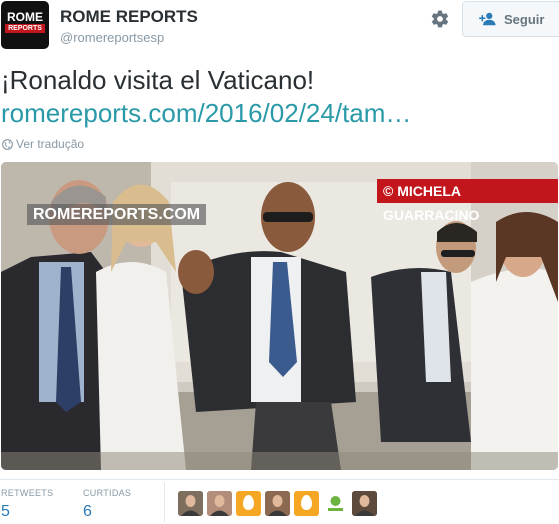 Image resolution: width=559 pixels, height=524 pixels. What do you see at coordinates (487, 19) in the screenshot?
I see `add-user-icon` at bounding box center [487, 19].